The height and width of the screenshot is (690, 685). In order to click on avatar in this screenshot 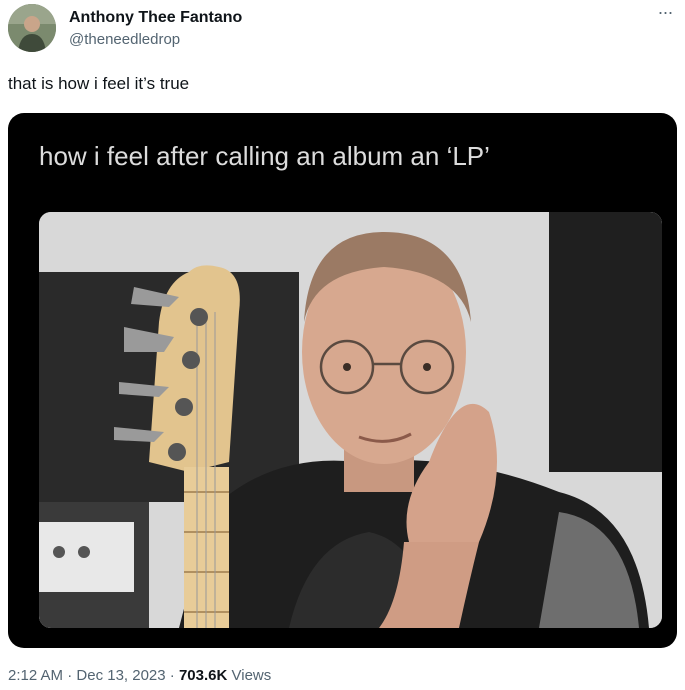, I will do `click(32, 28)`.